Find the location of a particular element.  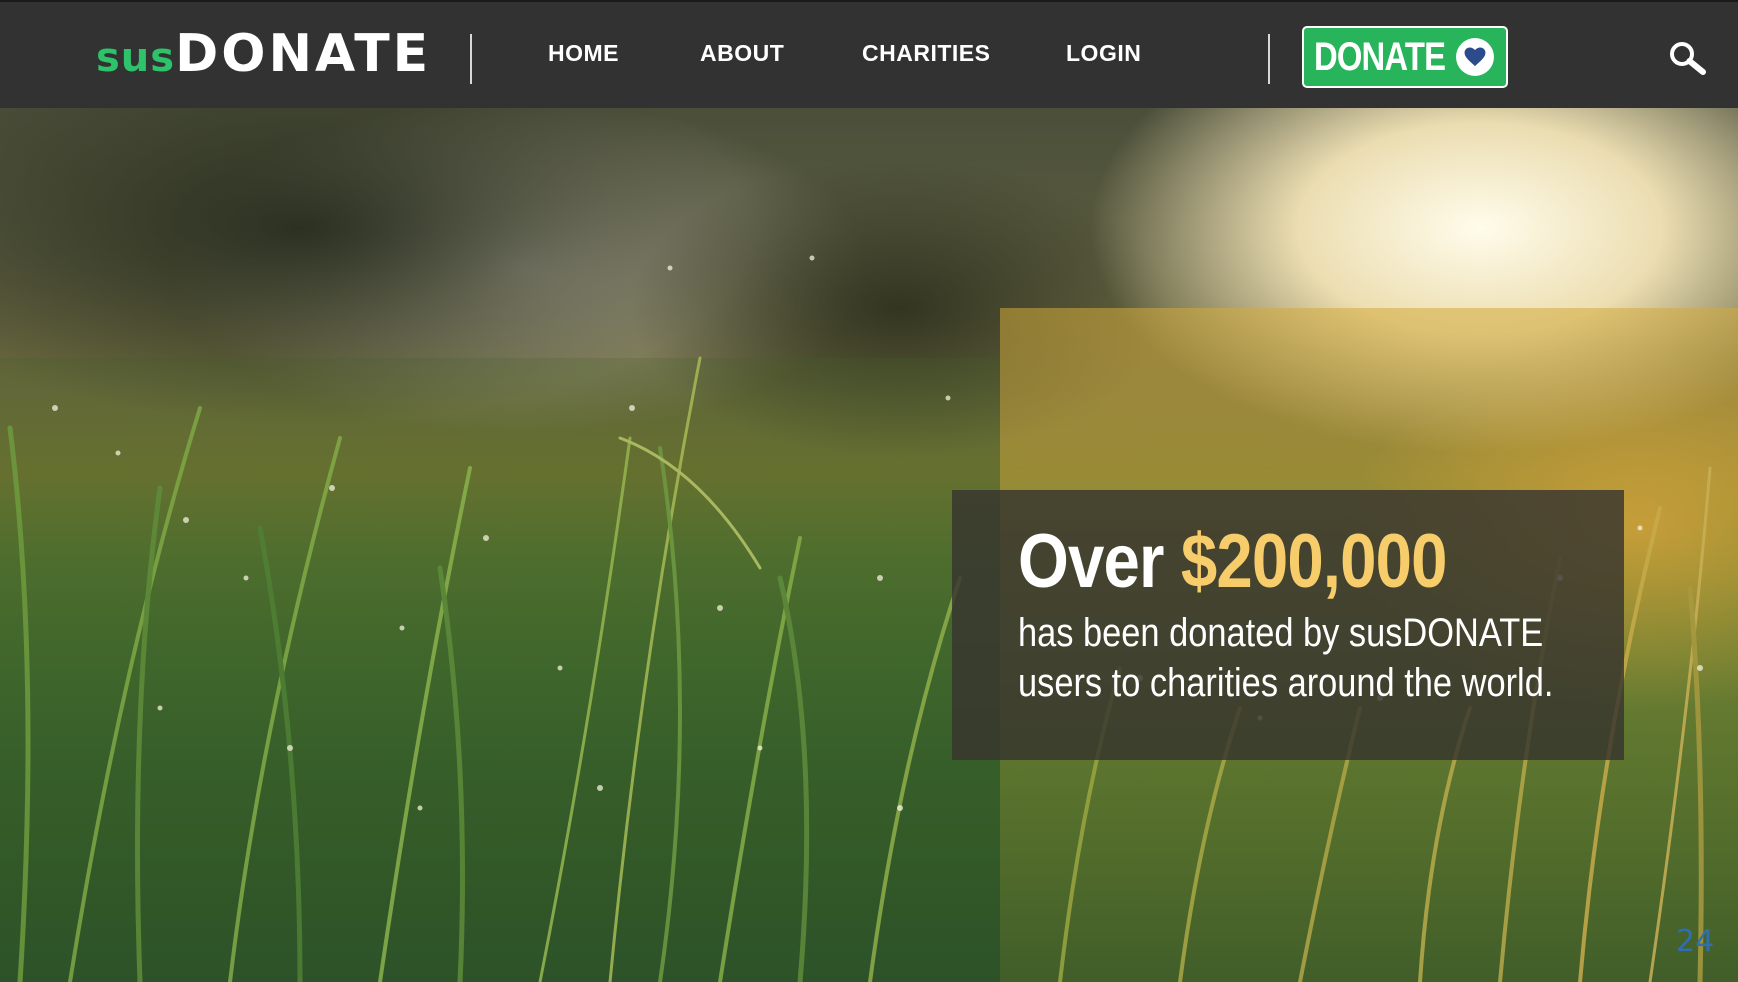

nav-link-login: LOGIN is located at coordinates (1103, 53).